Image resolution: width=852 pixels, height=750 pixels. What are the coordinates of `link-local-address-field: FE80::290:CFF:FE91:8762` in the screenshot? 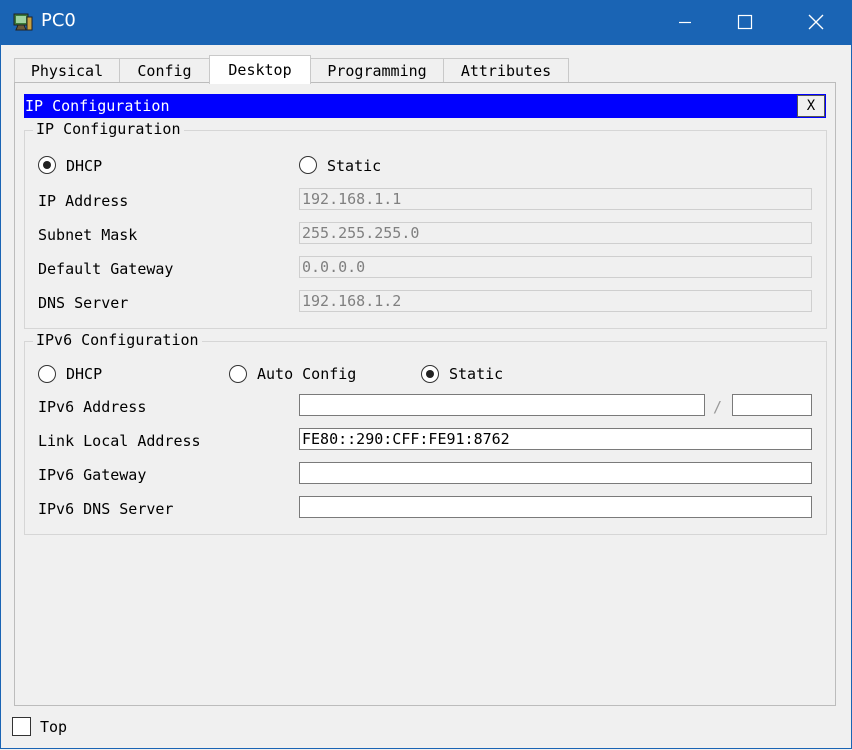 It's located at (555, 439).